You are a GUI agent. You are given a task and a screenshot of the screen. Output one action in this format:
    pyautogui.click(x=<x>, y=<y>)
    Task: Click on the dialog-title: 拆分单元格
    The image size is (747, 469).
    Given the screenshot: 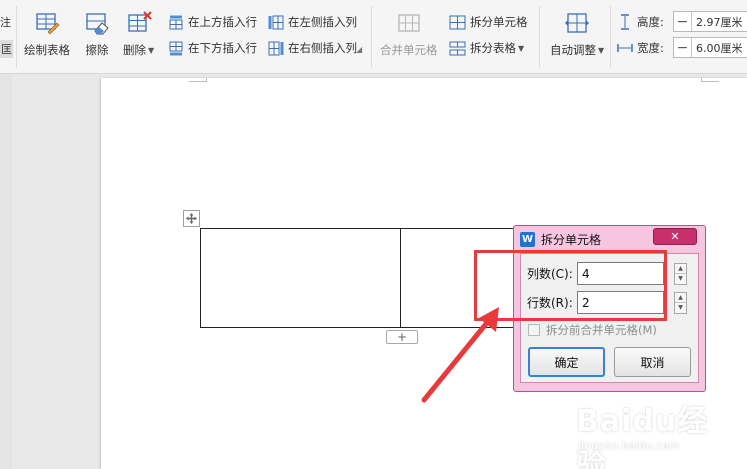 What is the action you would take?
    pyautogui.click(x=571, y=239)
    